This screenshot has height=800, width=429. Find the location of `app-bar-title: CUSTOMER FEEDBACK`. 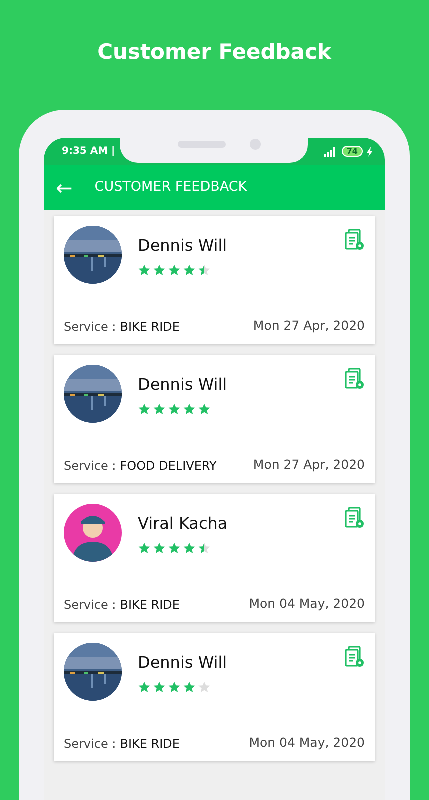

app-bar-title: CUSTOMER FEEDBACK is located at coordinates (171, 188).